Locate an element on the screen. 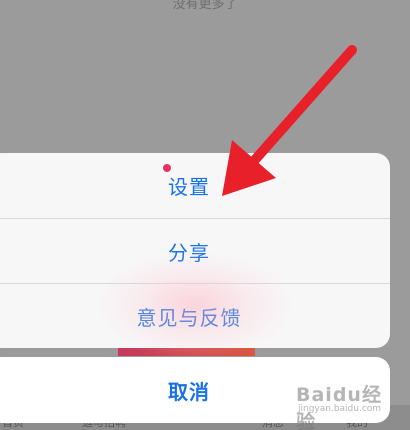  notification-badge-dot is located at coordinates (167, 168).